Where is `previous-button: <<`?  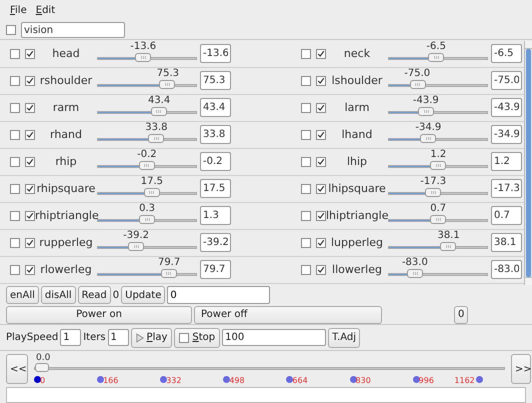
previous-button: << is located at coordinates (17, 369).